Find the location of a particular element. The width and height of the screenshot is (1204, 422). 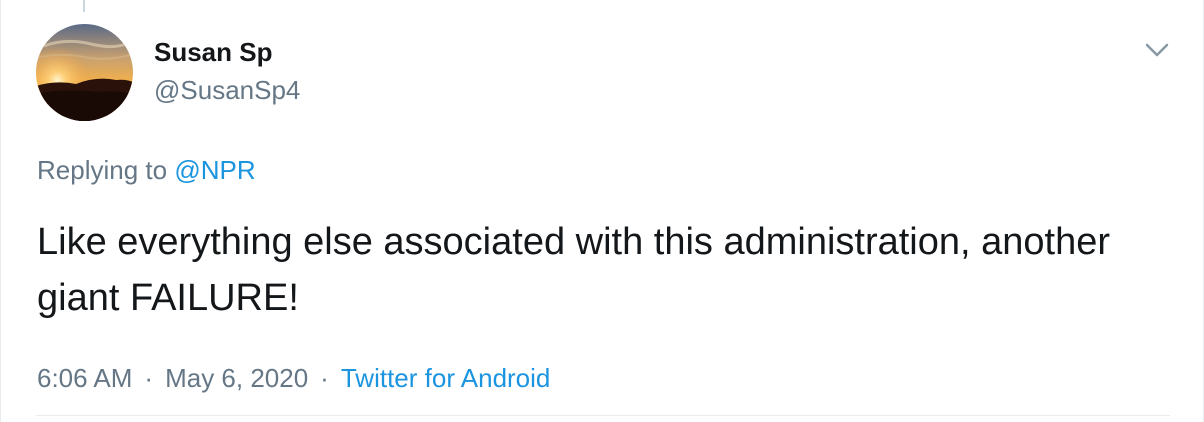

avatar is located at coordinates (84, 72).